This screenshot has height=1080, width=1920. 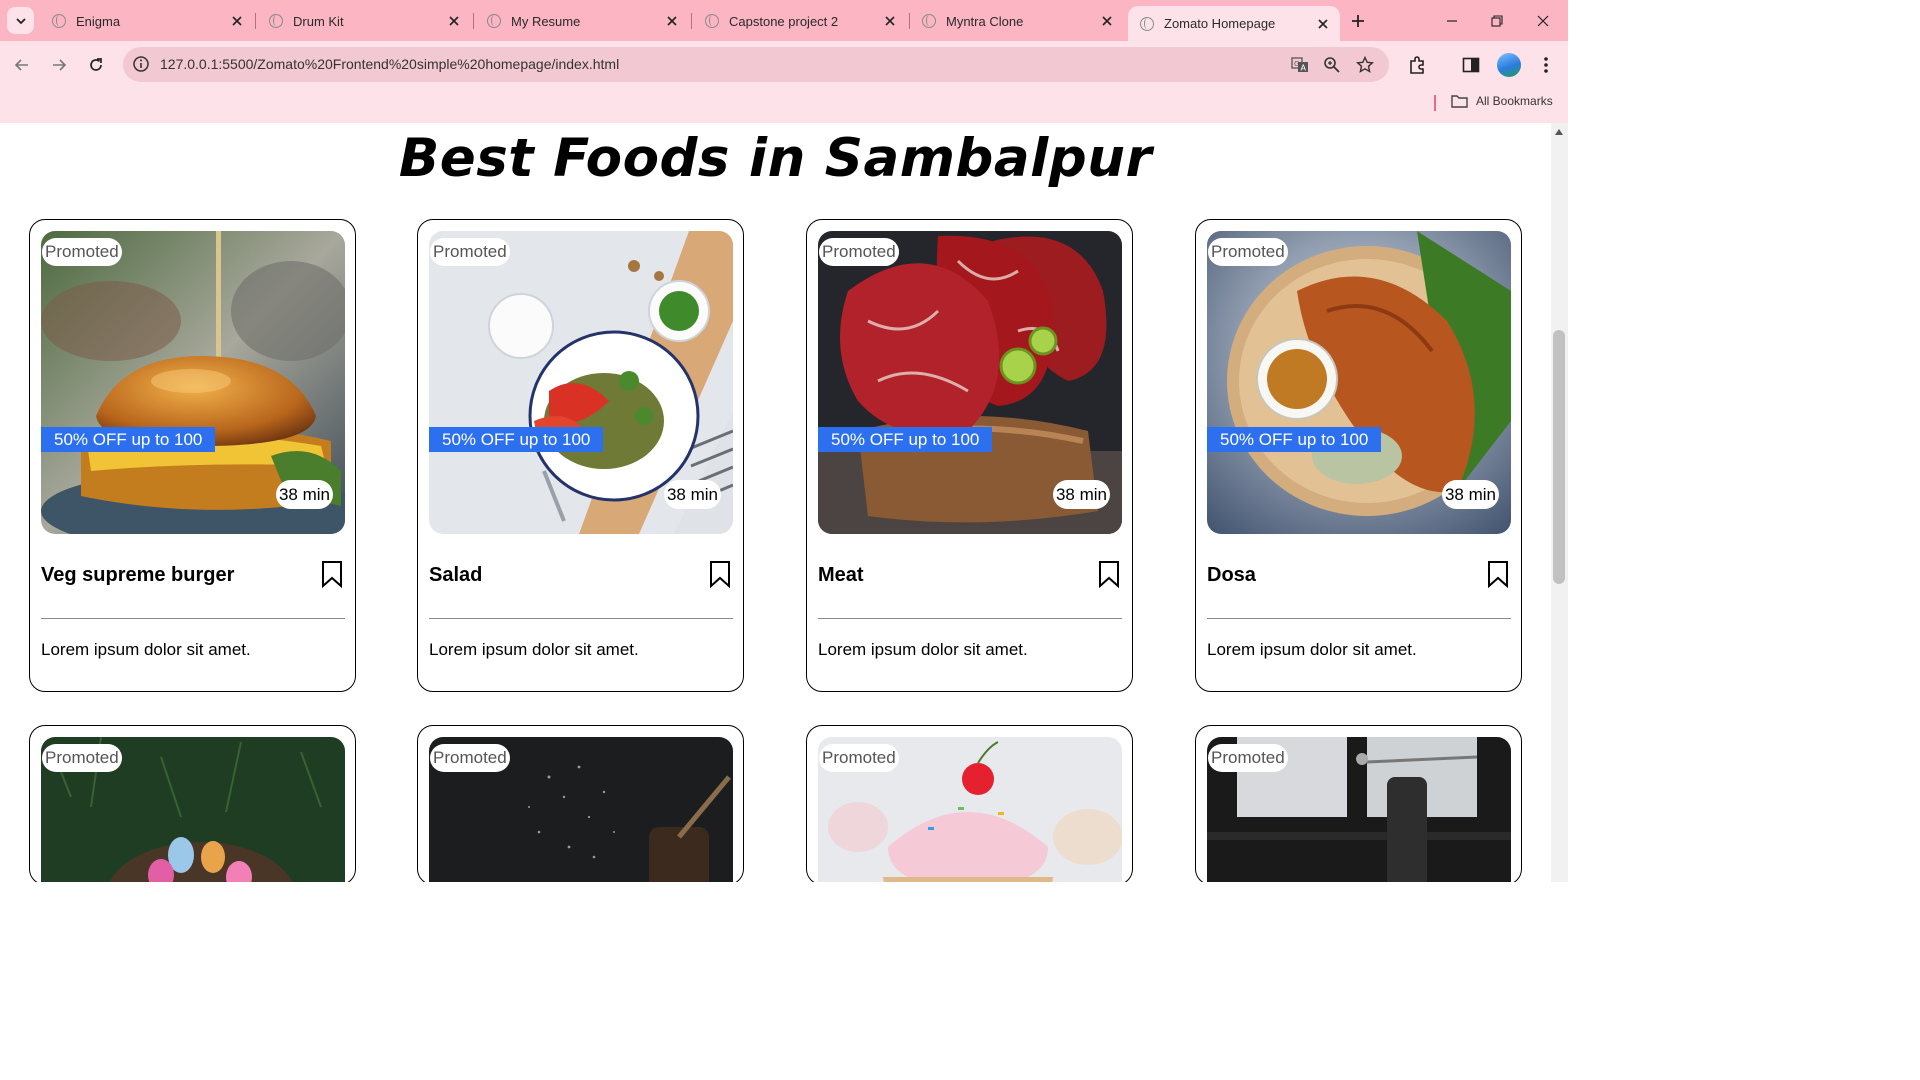 I want to click on plus-icon, so click(x=1358, y=21).